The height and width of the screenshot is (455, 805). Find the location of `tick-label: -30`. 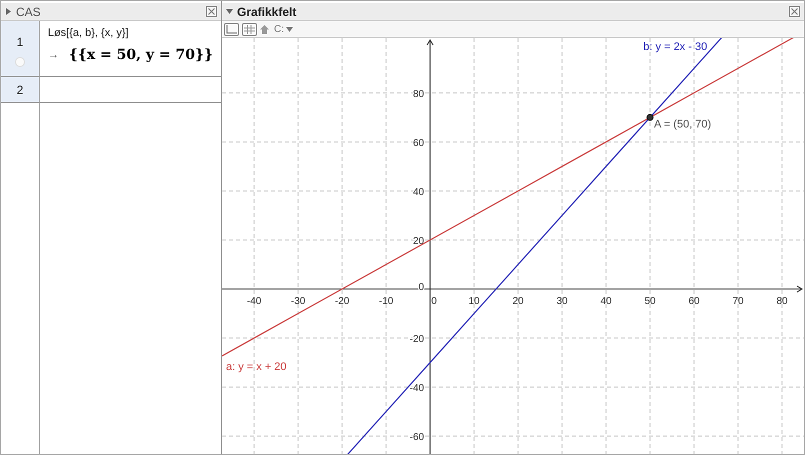

tick-label: -30 is located at coordinates (298, 302).